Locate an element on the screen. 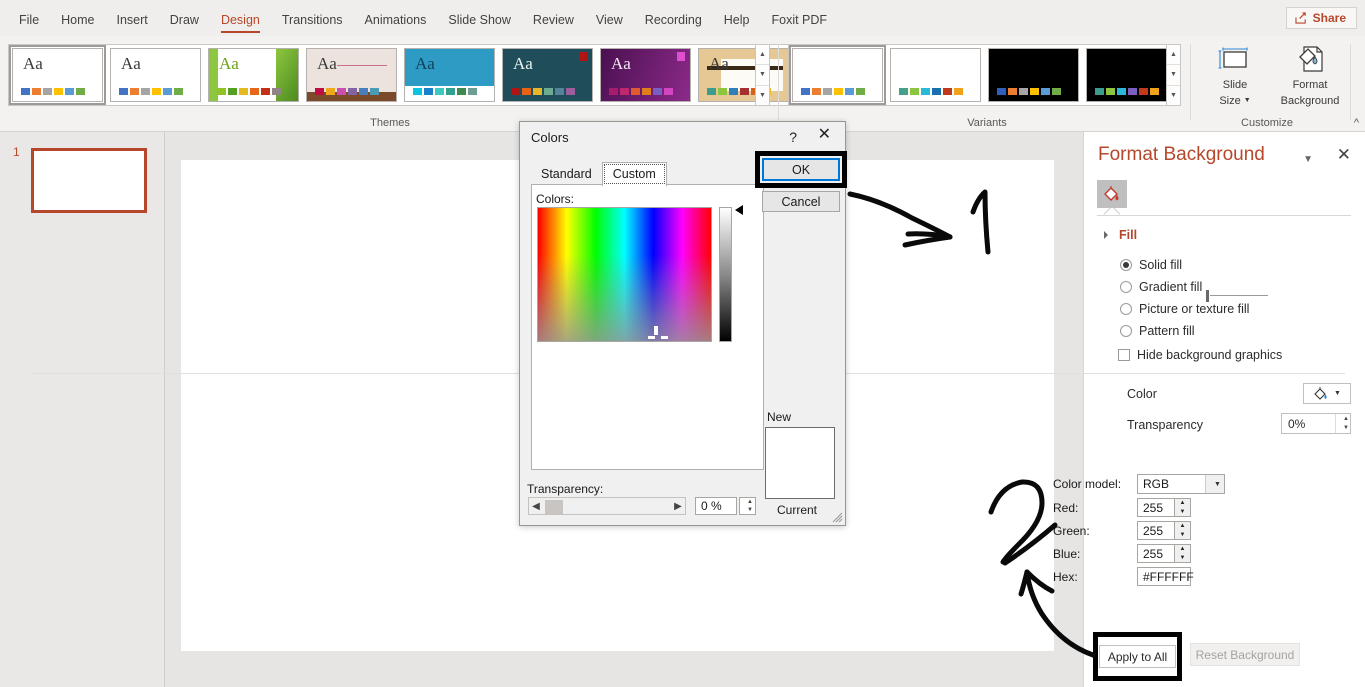 The height and width of the screenshot is (687, 1365). hex-input: #FFFFFF is located at coordinates (1165, 576).